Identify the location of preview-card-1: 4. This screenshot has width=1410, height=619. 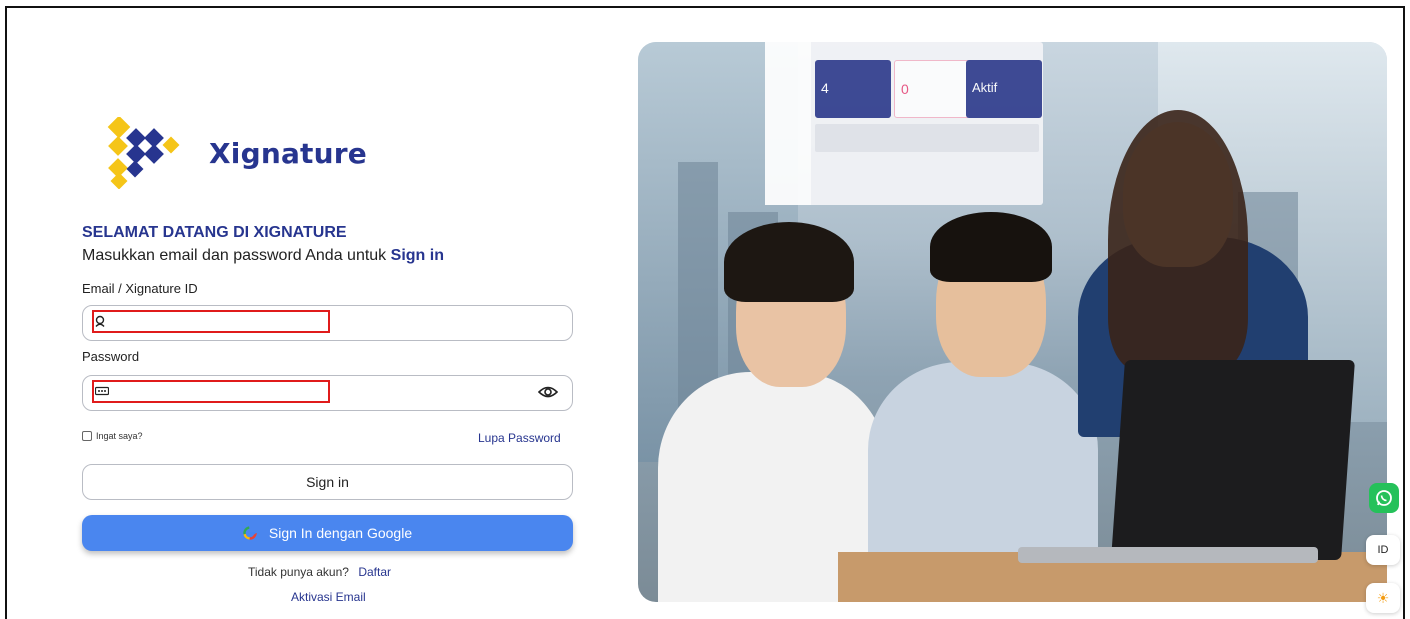
(853, 89).